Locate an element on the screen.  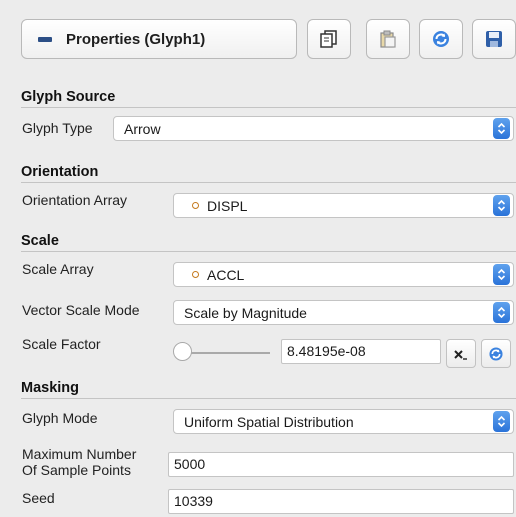
orientation-array-select: DISPL is located at coordinates (343, 205).